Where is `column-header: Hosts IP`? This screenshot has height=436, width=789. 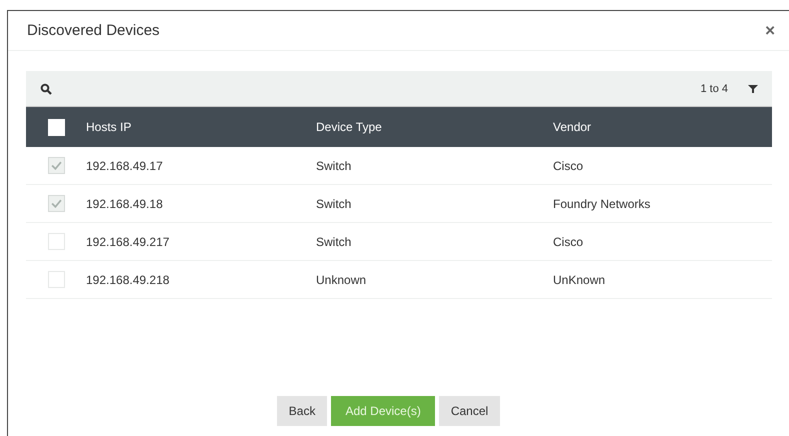 column-header: Hosts IP is located at coordinates (109, 127).